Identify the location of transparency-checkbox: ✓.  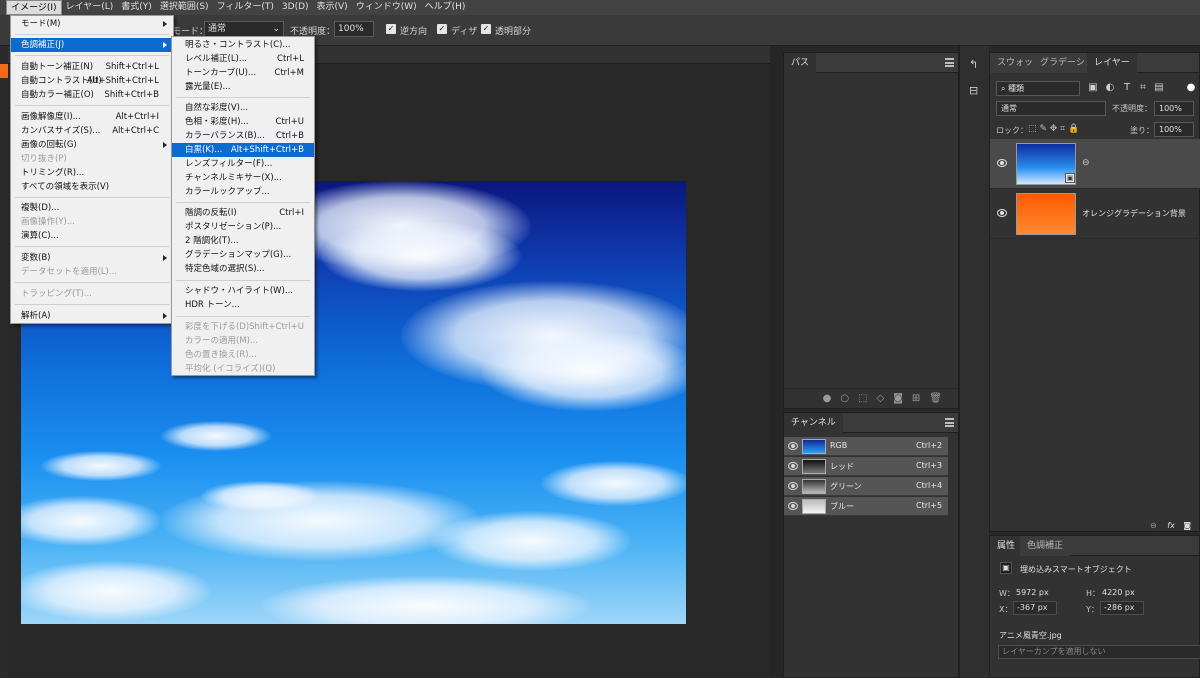
(486, 29).